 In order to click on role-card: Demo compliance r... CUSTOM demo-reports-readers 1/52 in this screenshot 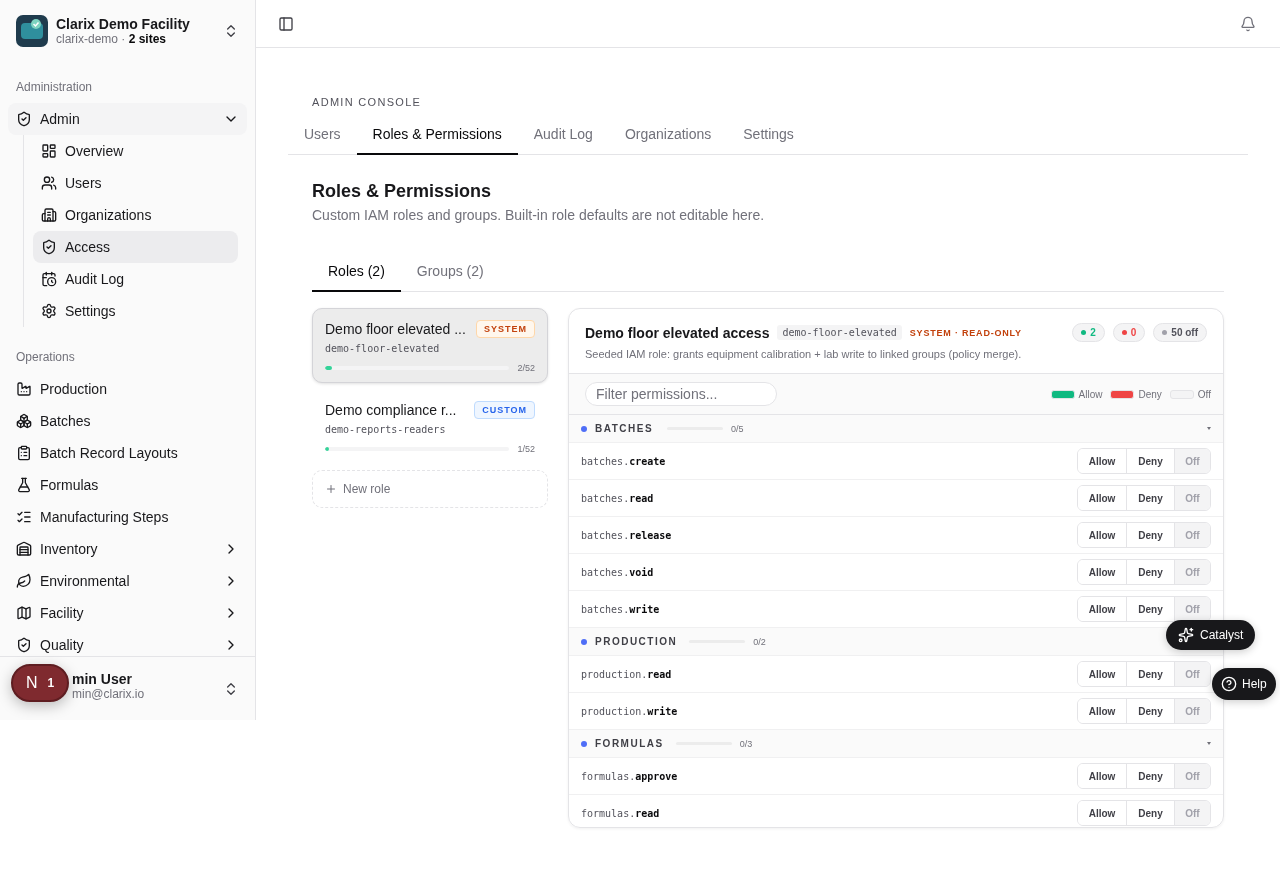, I will do `click(430, 426)`.